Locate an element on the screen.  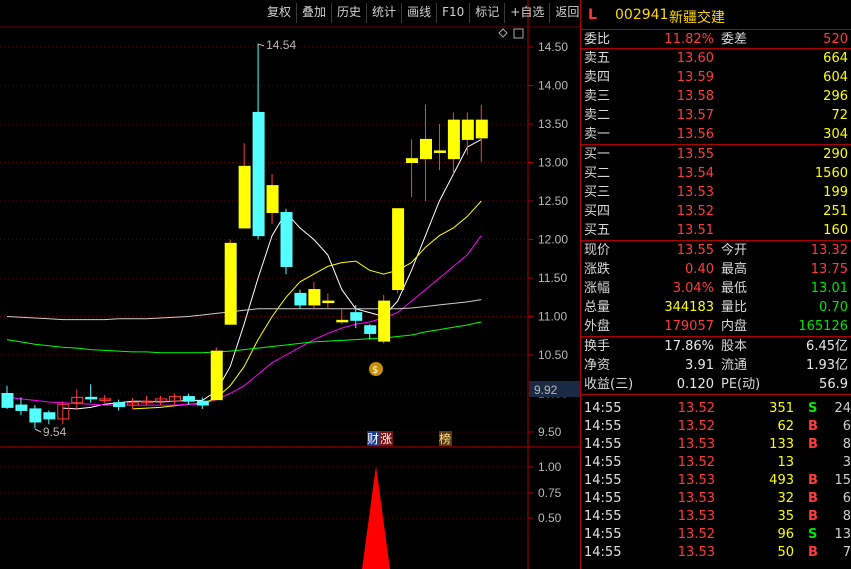
stat-label: 总量 is located at coordinates (597, 307).